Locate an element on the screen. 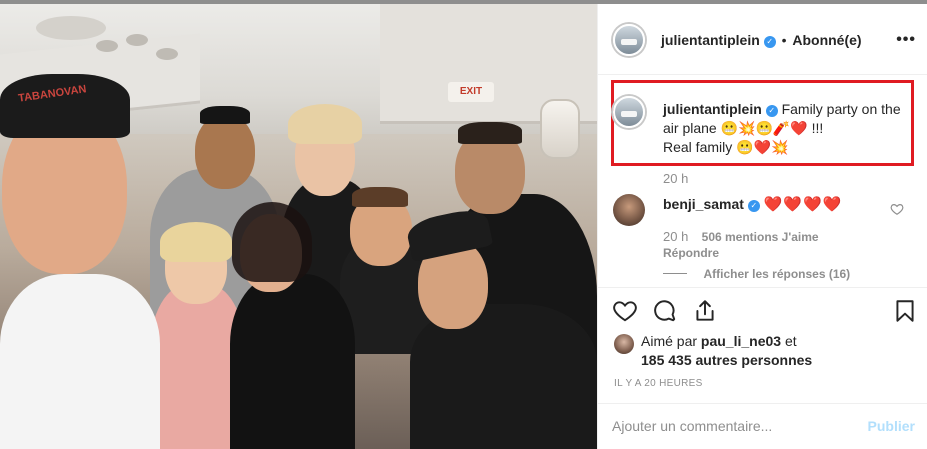  comment-likes: 506 mentions J'aime is located at coordinates (760, 237).